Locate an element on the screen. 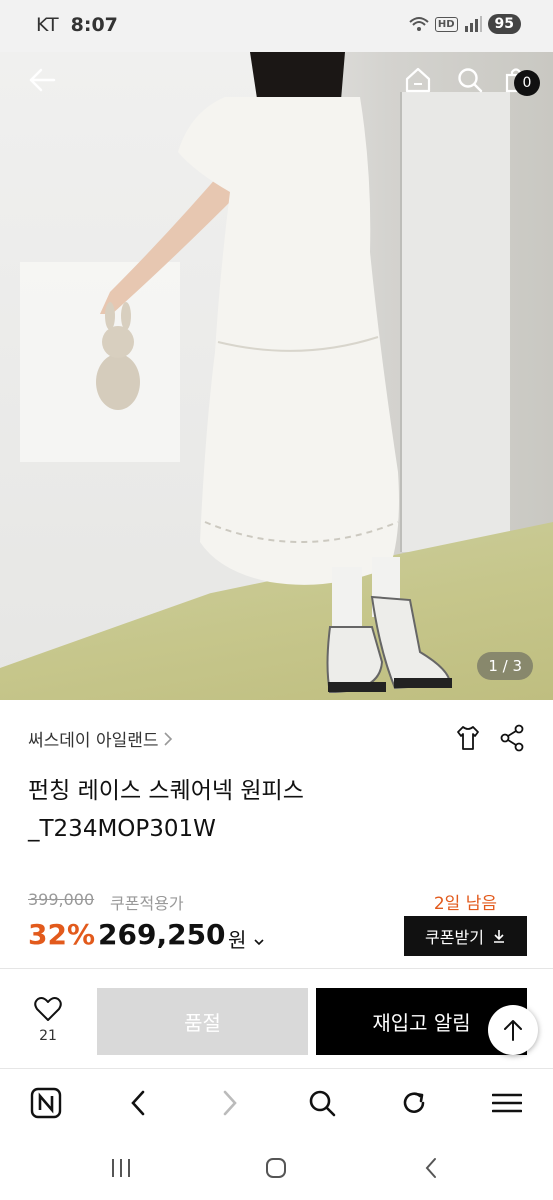  recent-apps-icon is located at coordinates (121, 1168).